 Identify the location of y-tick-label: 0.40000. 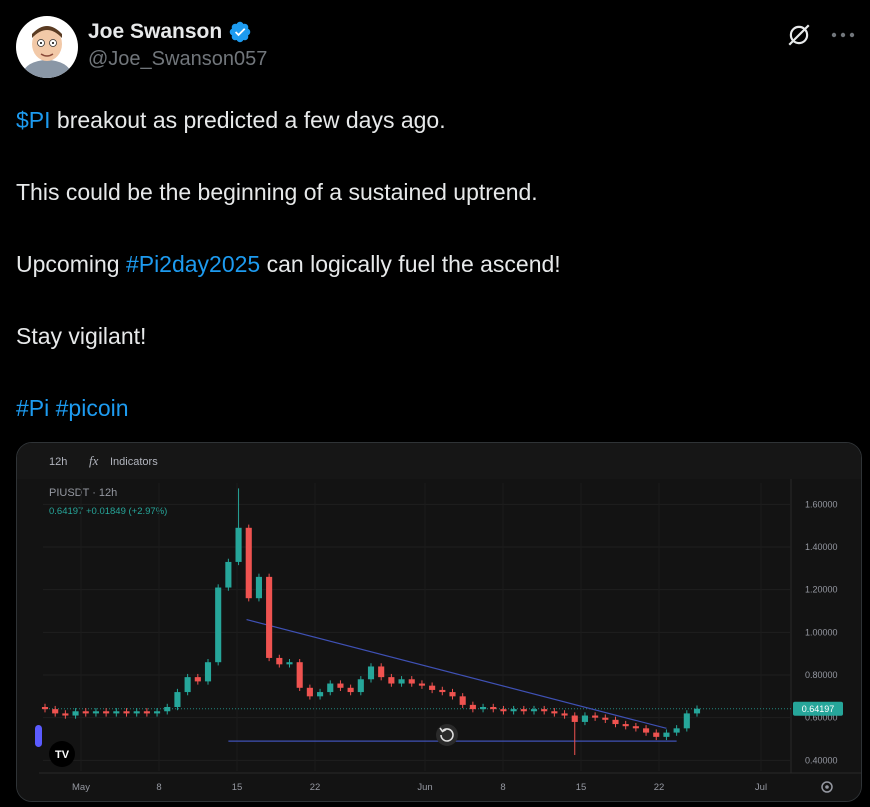
(821, 760).